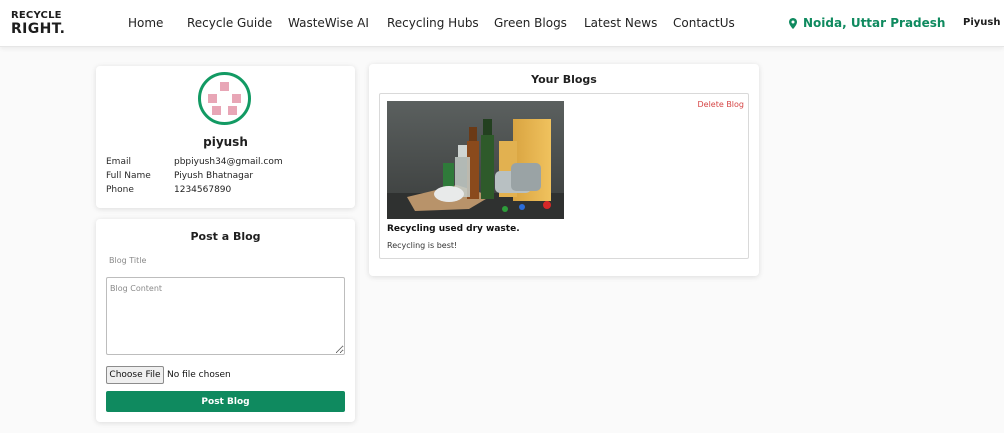  What do you see at coordinates (199, 375) in the screenshot?
I see `file-status-text: No file chosen` at bounding box center [199, 375].